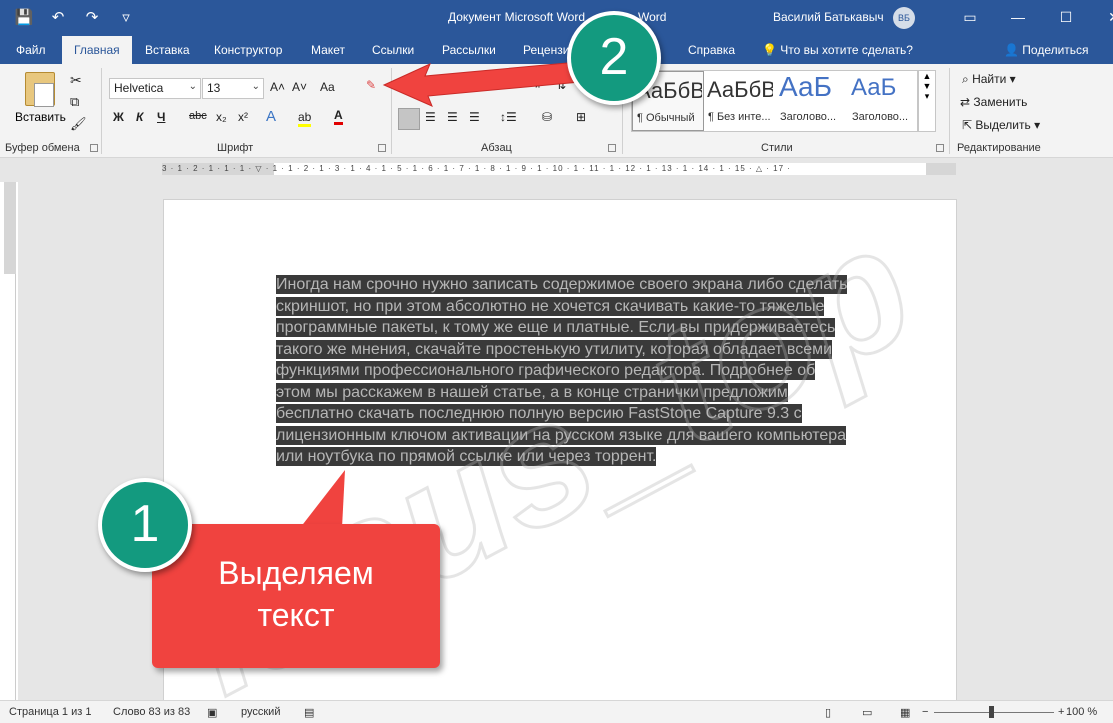 This screenshot has height=723, width=1113. Describe the element at coordinates (837, 50) in the screenshot. I see `tell-me-search: 💡 Что вы хотите сделать?` at that location.